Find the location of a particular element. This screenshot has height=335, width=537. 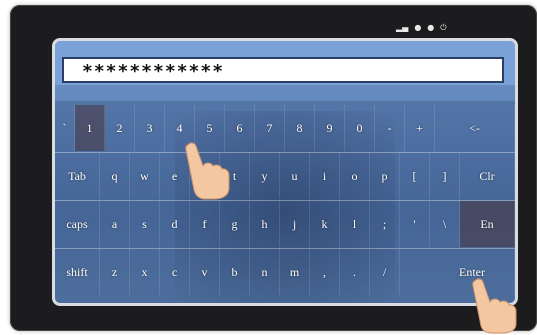

key-c: c is located at coordinates (175, 272).